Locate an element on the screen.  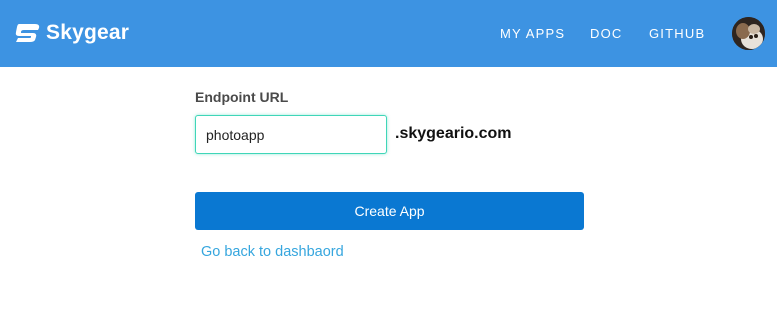
user-avatar is located at coordinates (748, 33).